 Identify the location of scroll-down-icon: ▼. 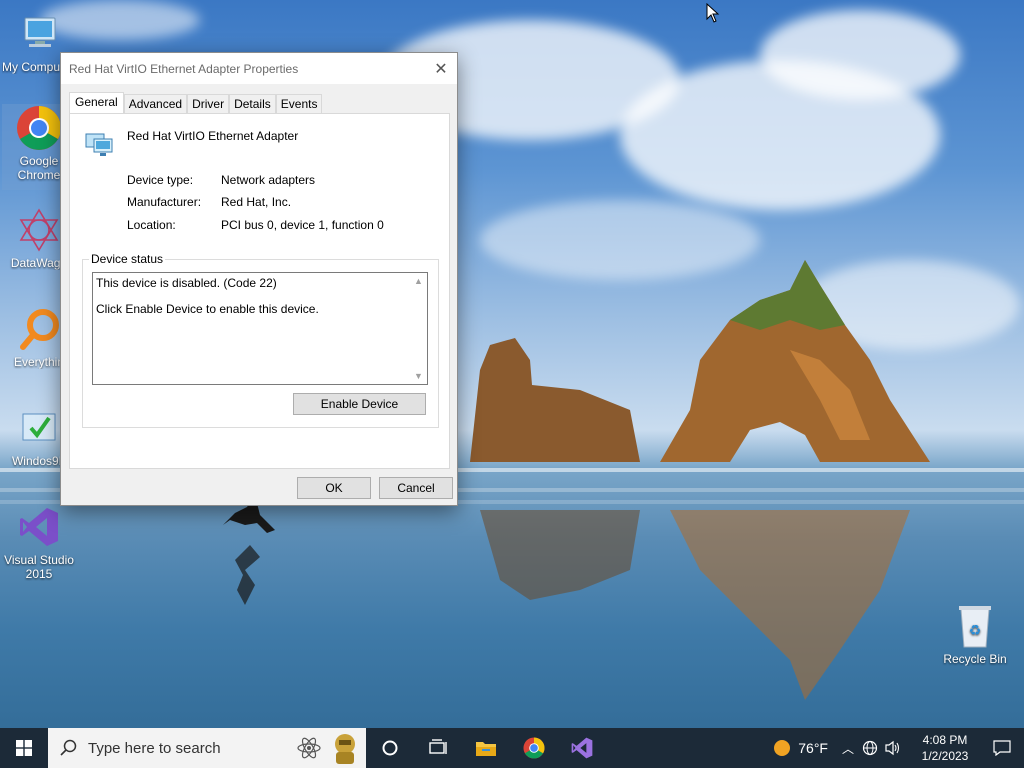
(418, 376).